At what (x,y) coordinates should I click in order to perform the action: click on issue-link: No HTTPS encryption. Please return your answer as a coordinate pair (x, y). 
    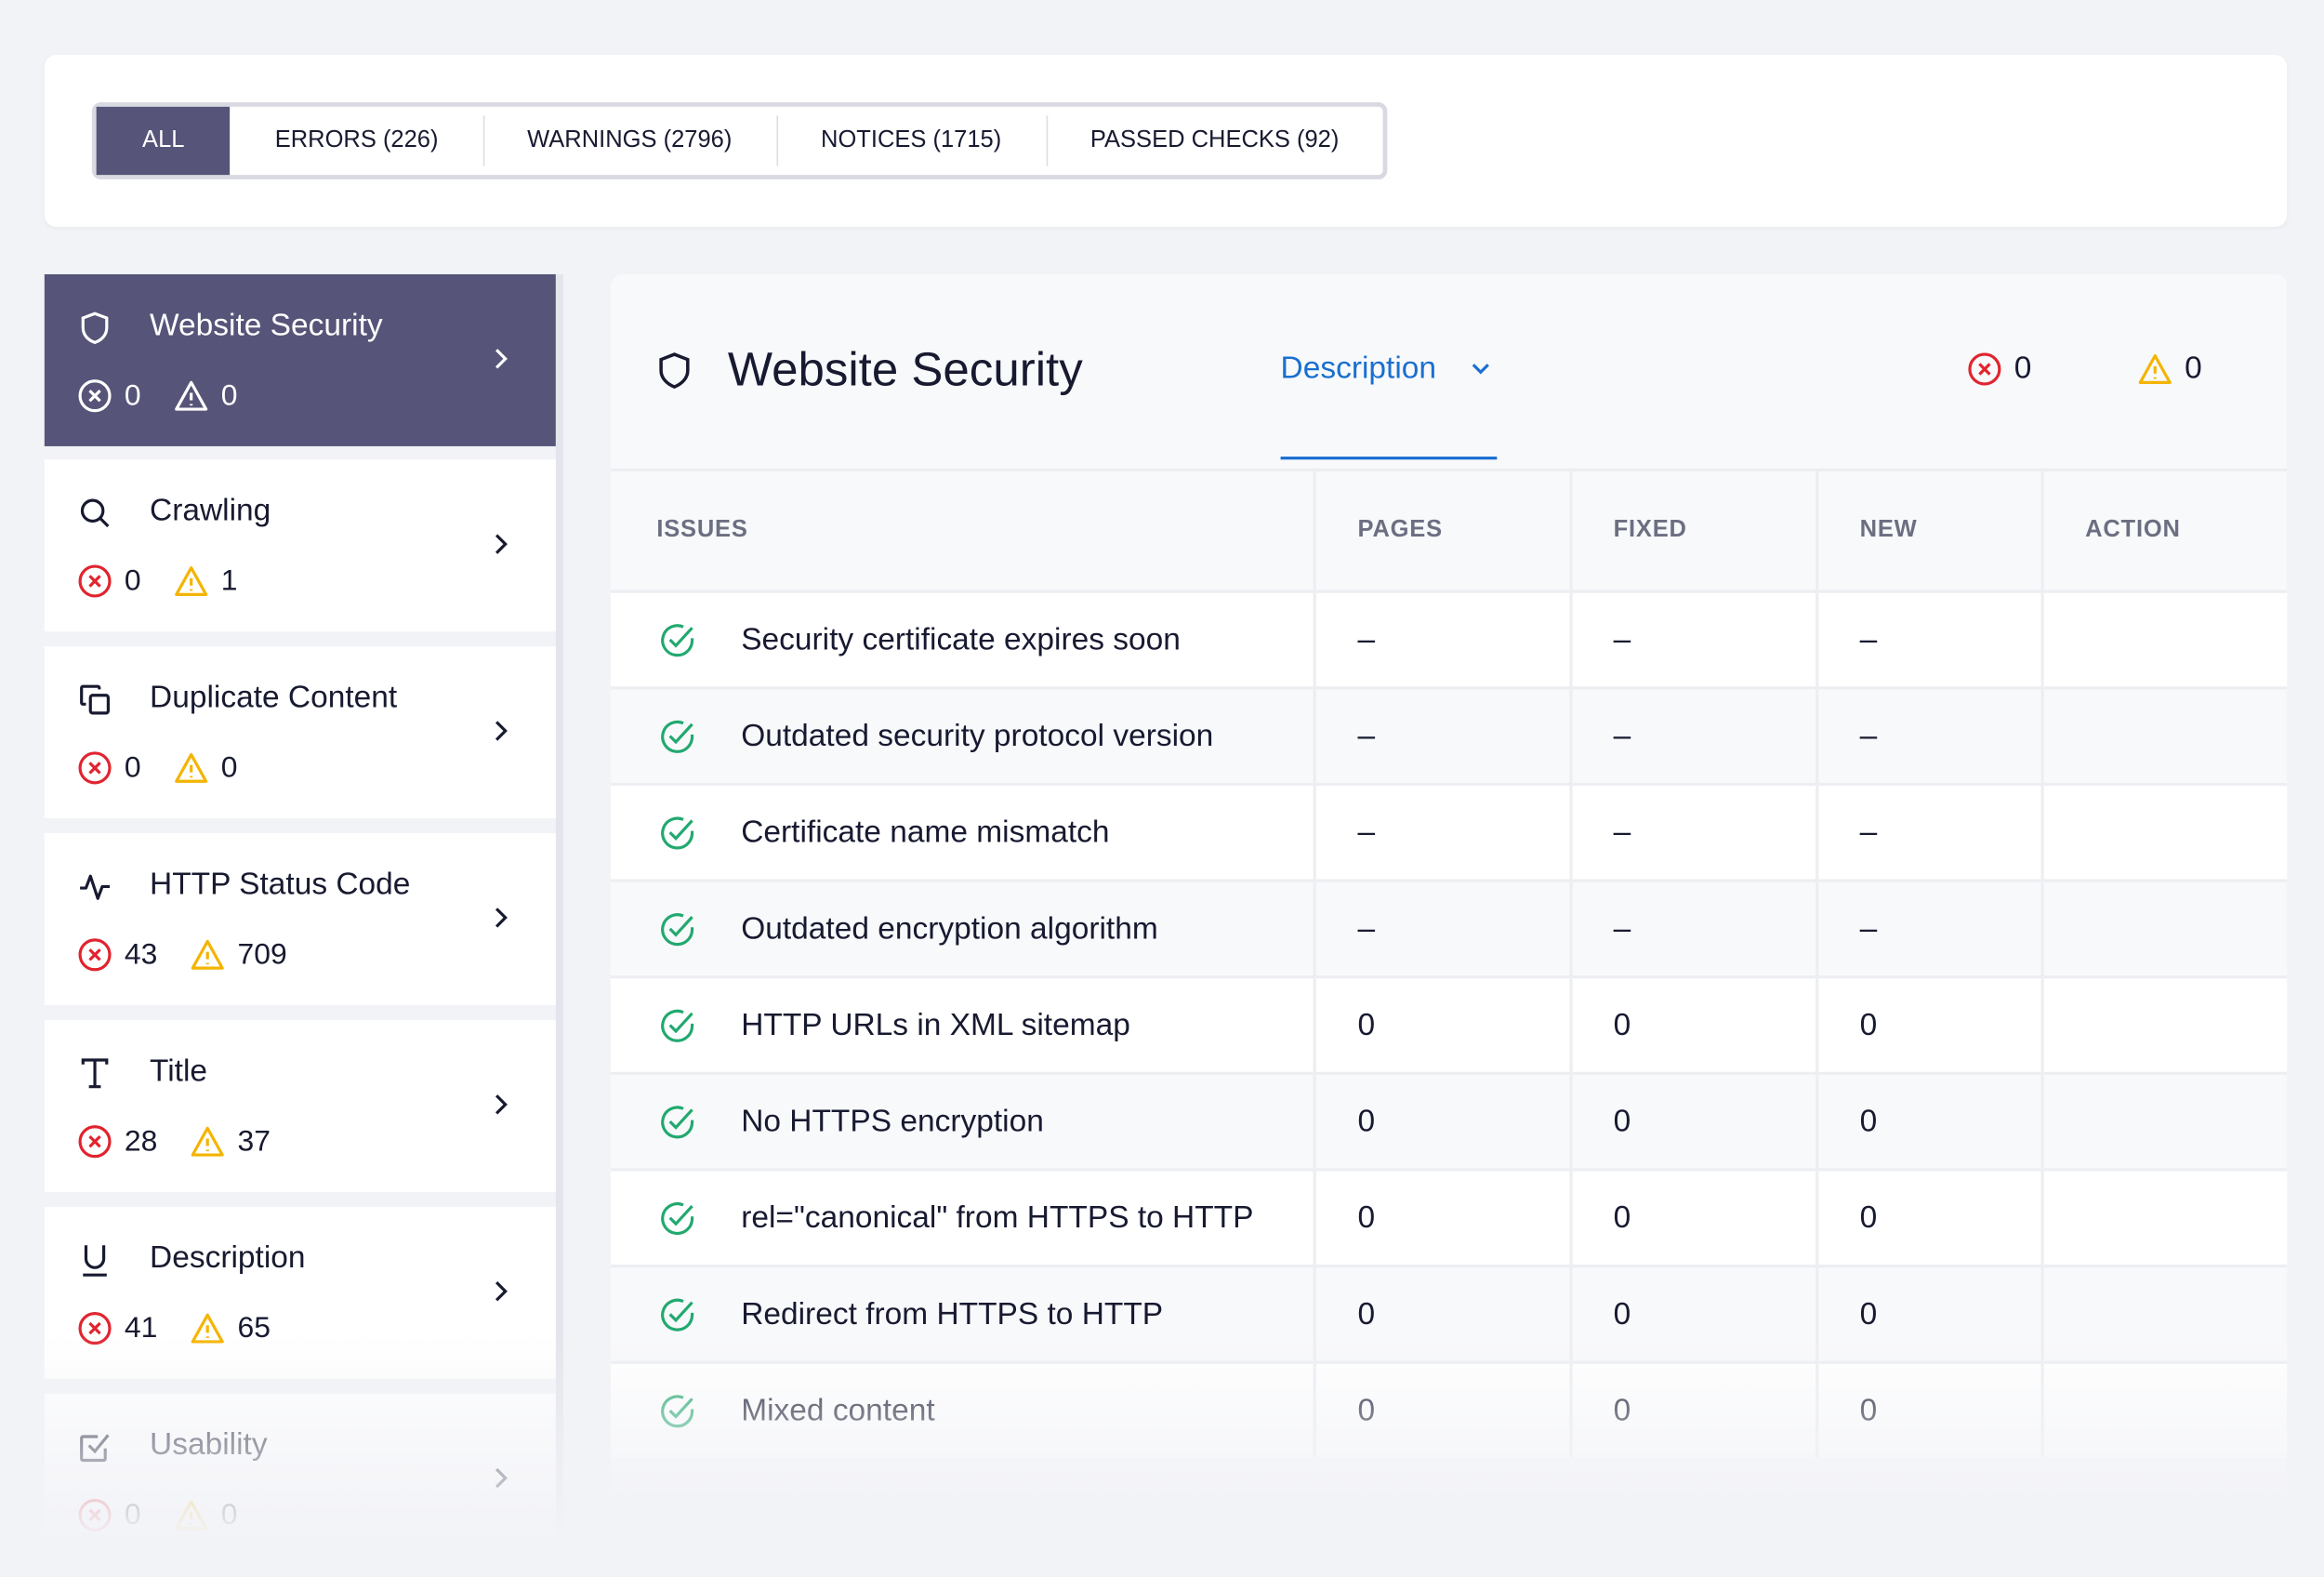
    Looking at the image, I should click on (892, 1121).